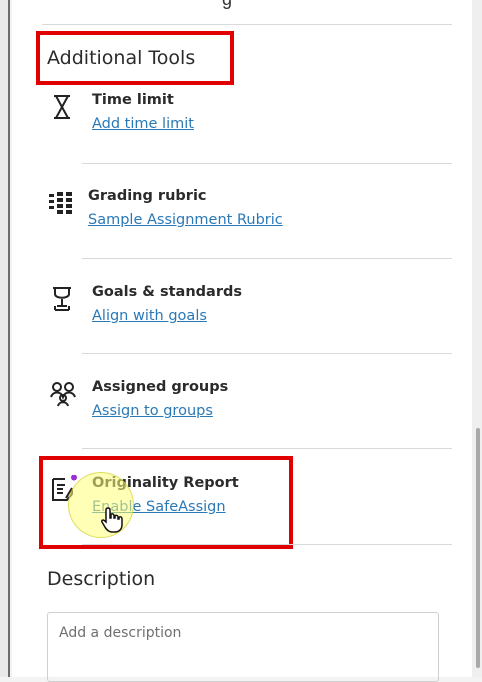 This screenshot has height=682, width=482. What do you see at coordinates (243, 647) in the screenshot?
I see `description-input: Add a description` at bounding box center [243, 647].